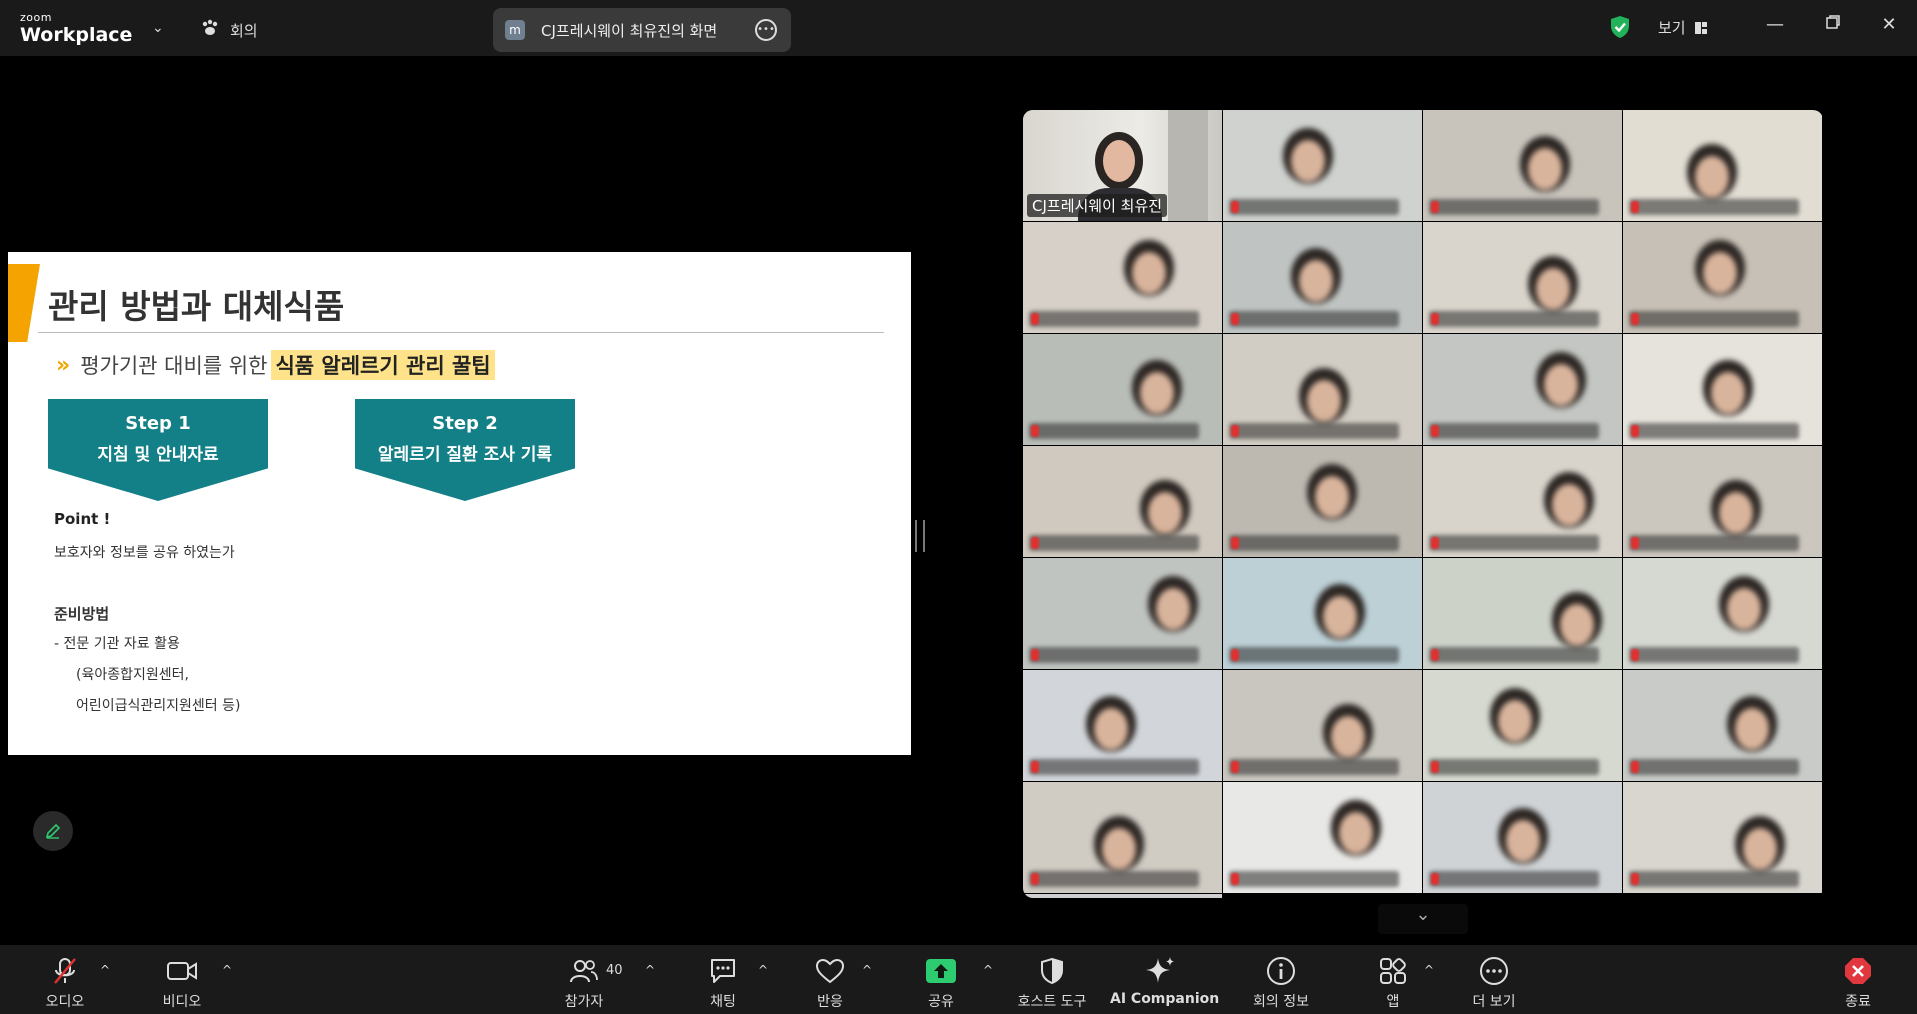 The height and width of the screenshot is (1014, 1917). Describe the element at coordinates (229, 30) in the screenshot. I see `meeting-menu: 회의` at that location.